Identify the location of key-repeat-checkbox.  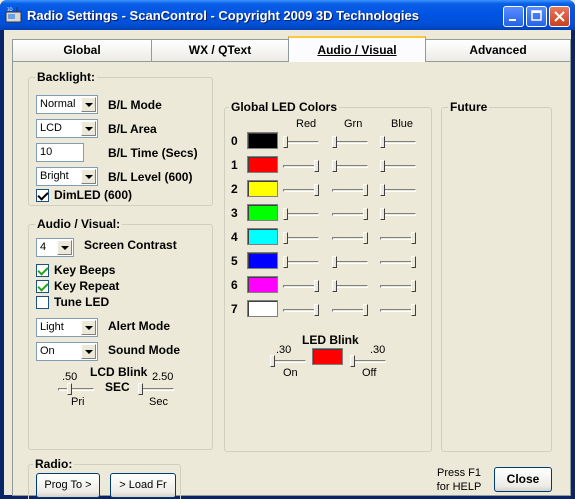
(42, 286).